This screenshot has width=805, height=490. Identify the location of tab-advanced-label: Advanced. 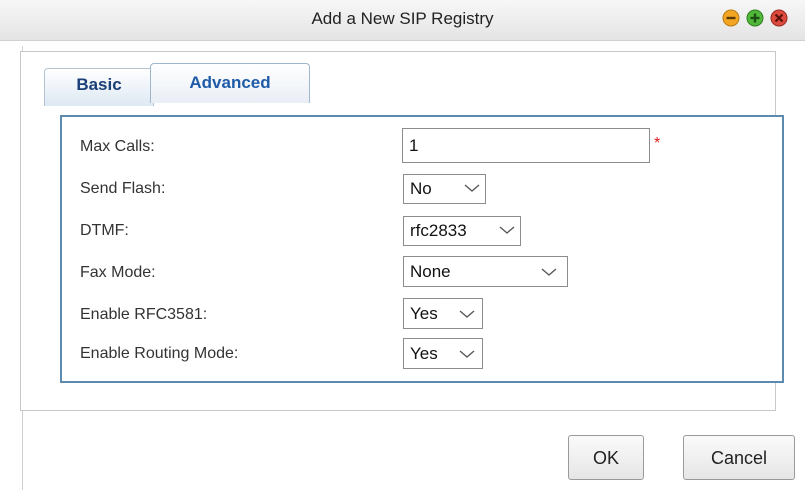
(230, 82).